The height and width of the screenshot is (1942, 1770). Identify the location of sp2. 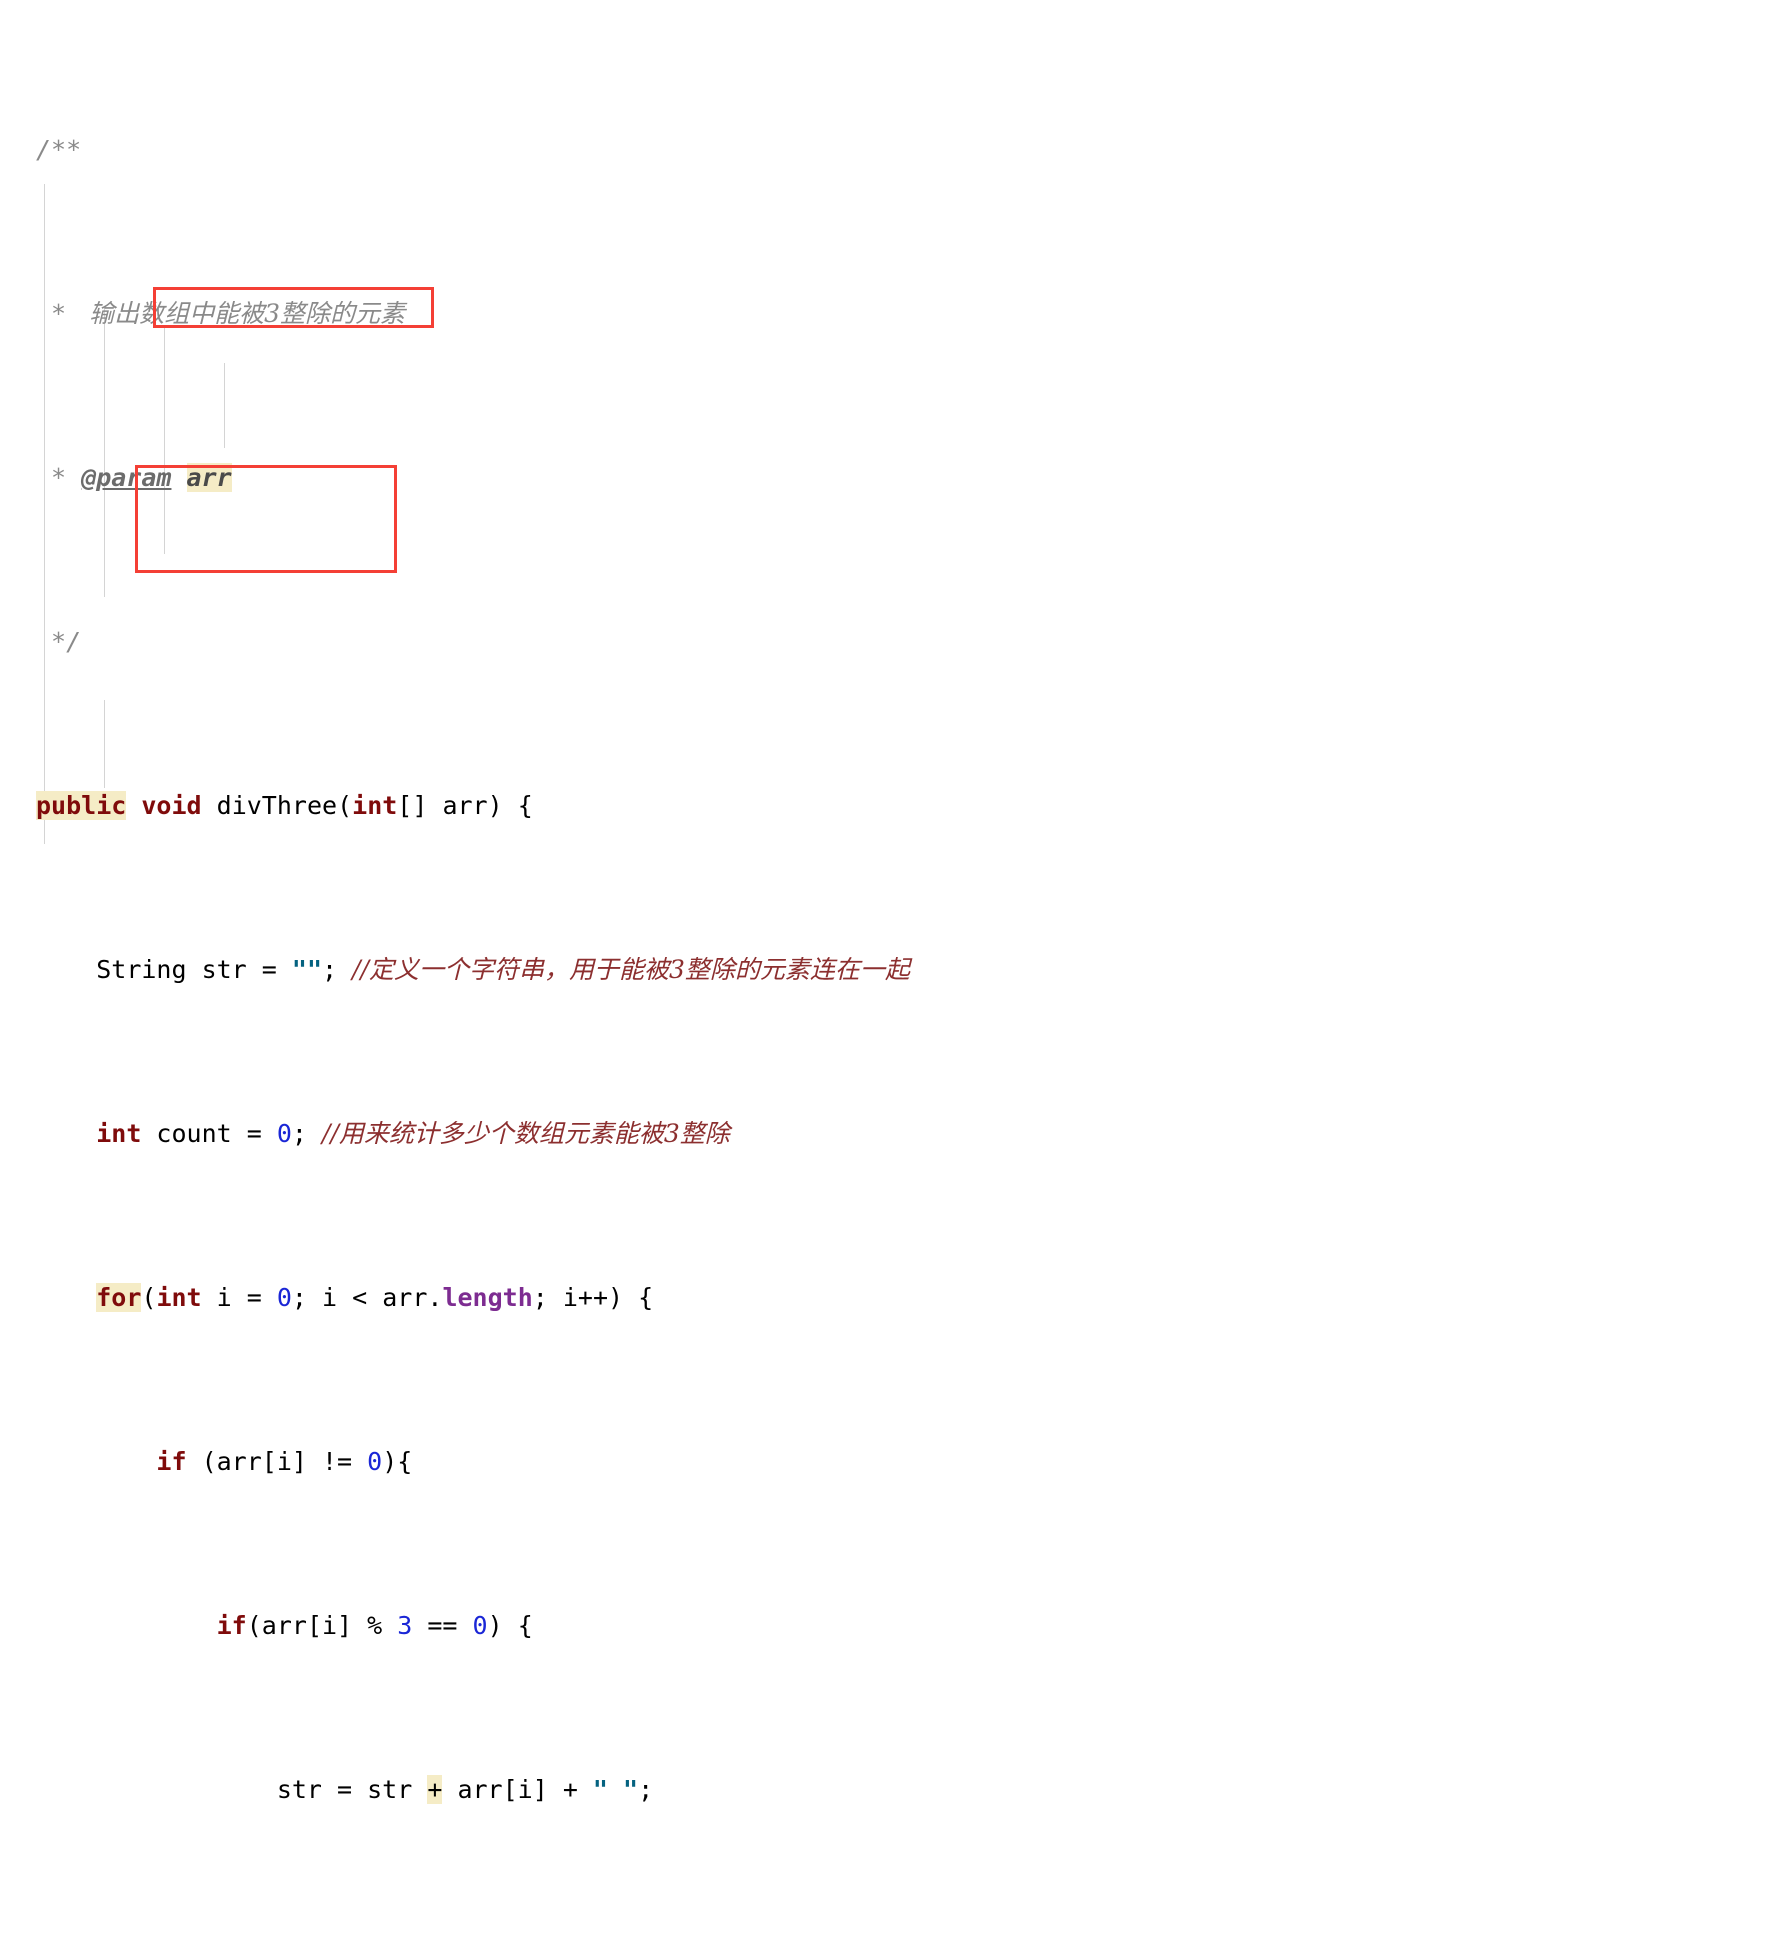
(209, 805).